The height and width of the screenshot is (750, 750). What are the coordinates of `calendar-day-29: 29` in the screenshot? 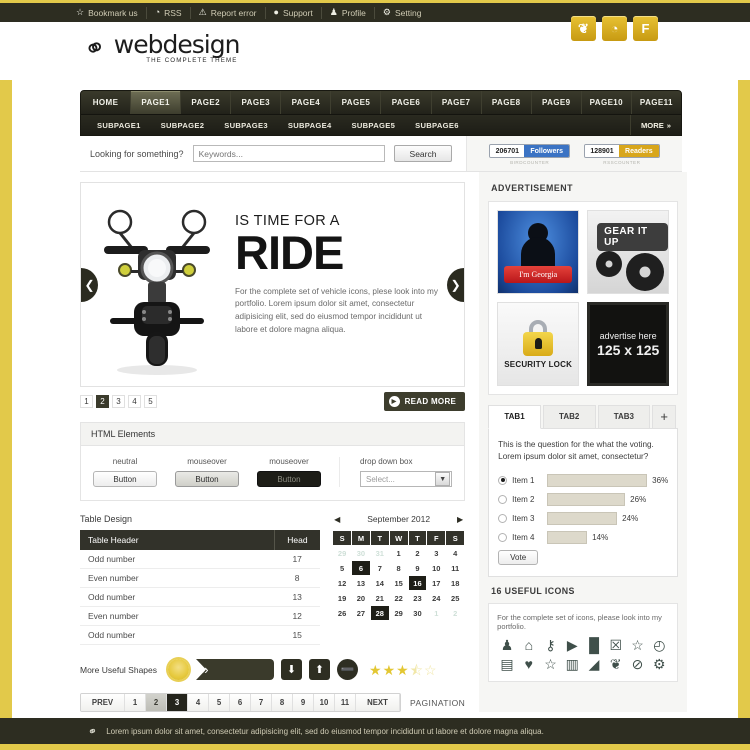 It's located at (342, 553).